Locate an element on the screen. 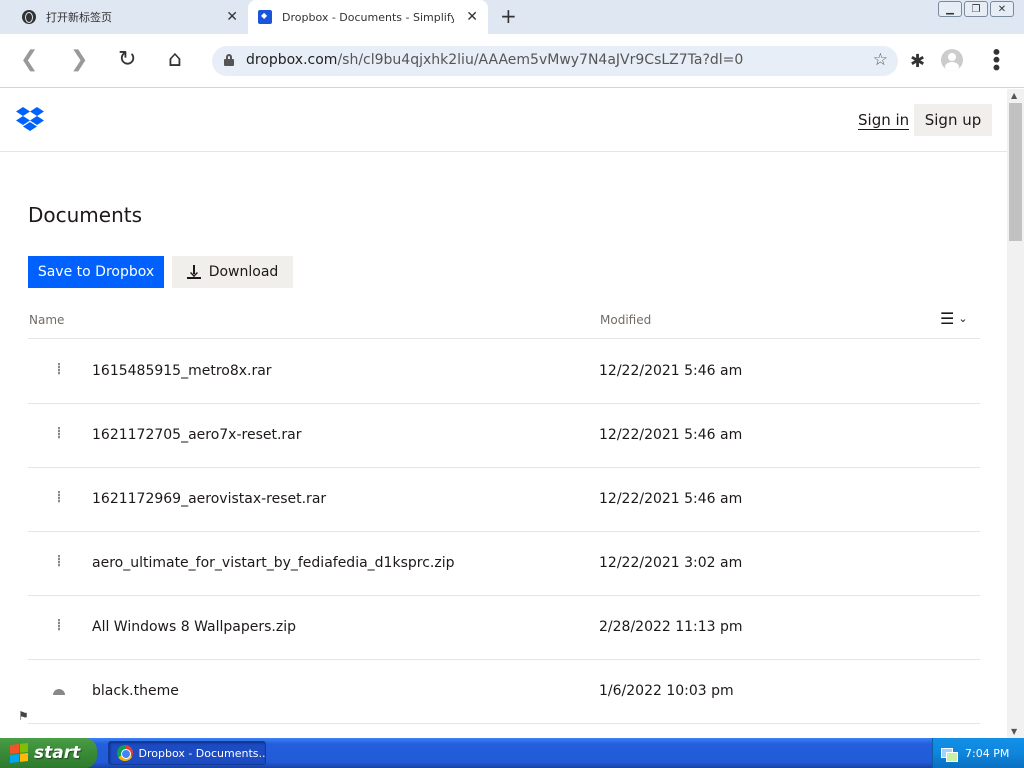 The image size is (1024, 768). download-button: Download is located at coordinates (232, 272).